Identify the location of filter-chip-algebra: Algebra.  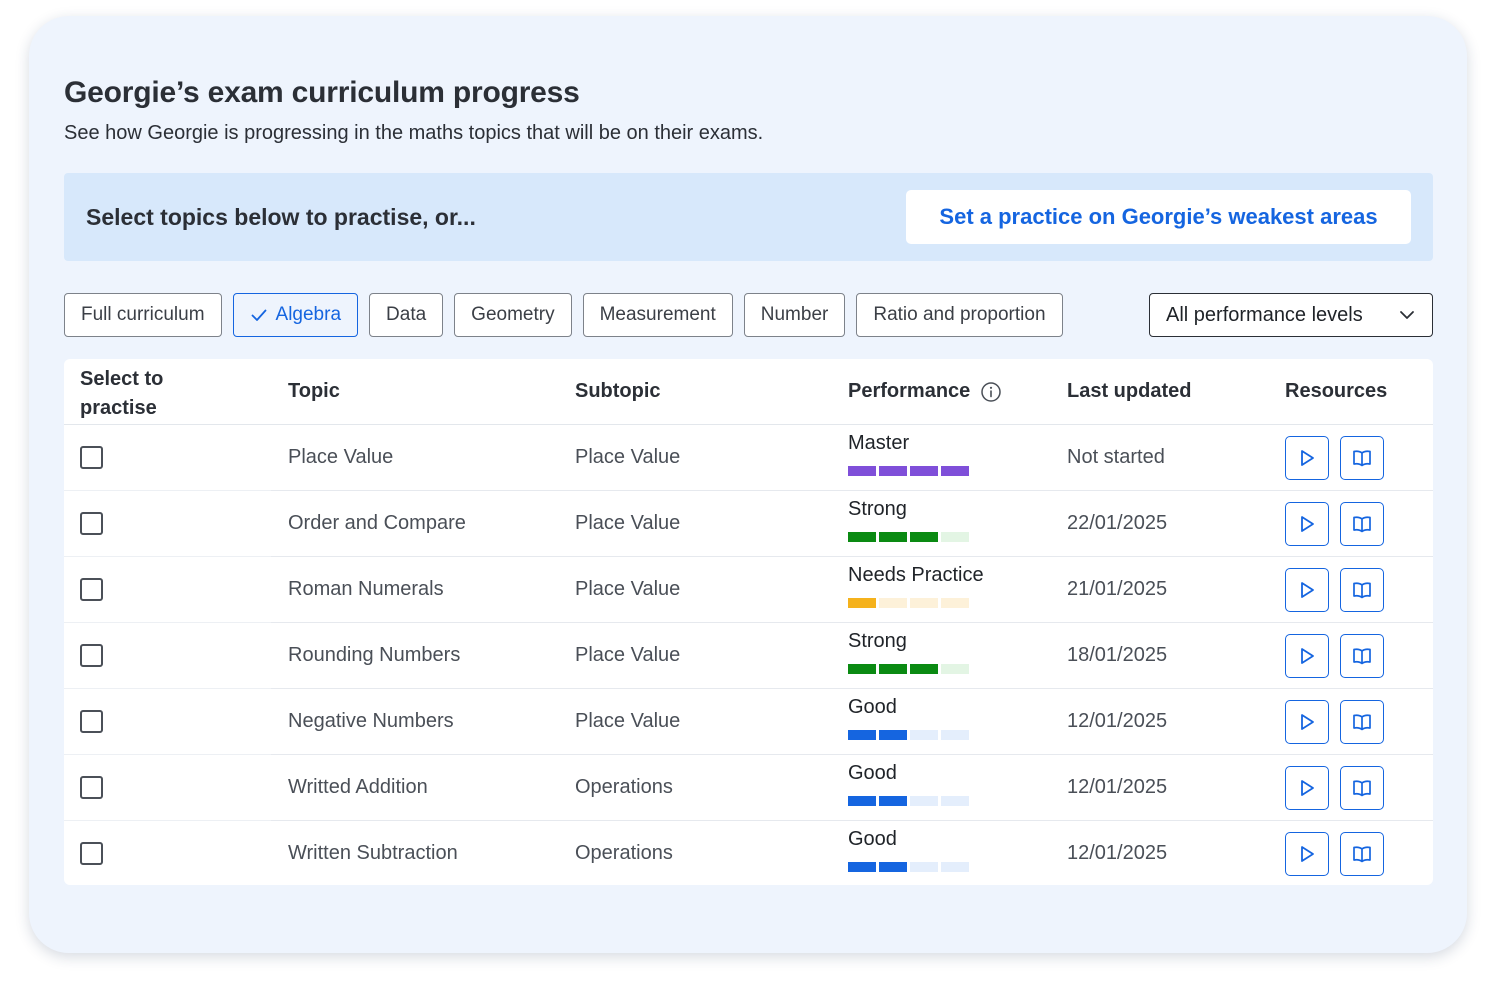
(295, 315).